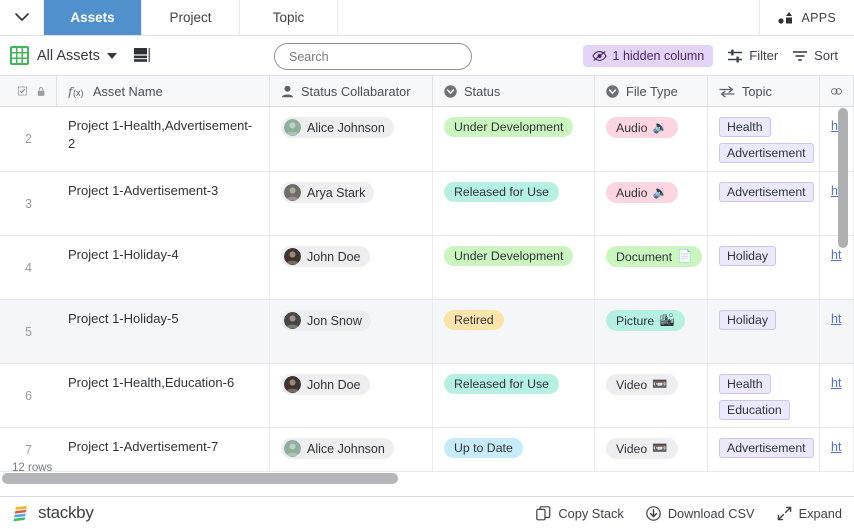  What do you see at coordinates (514, 449) in the screenshot?
I see `cell-status: Up to Date` at bounding box center [514, 449].